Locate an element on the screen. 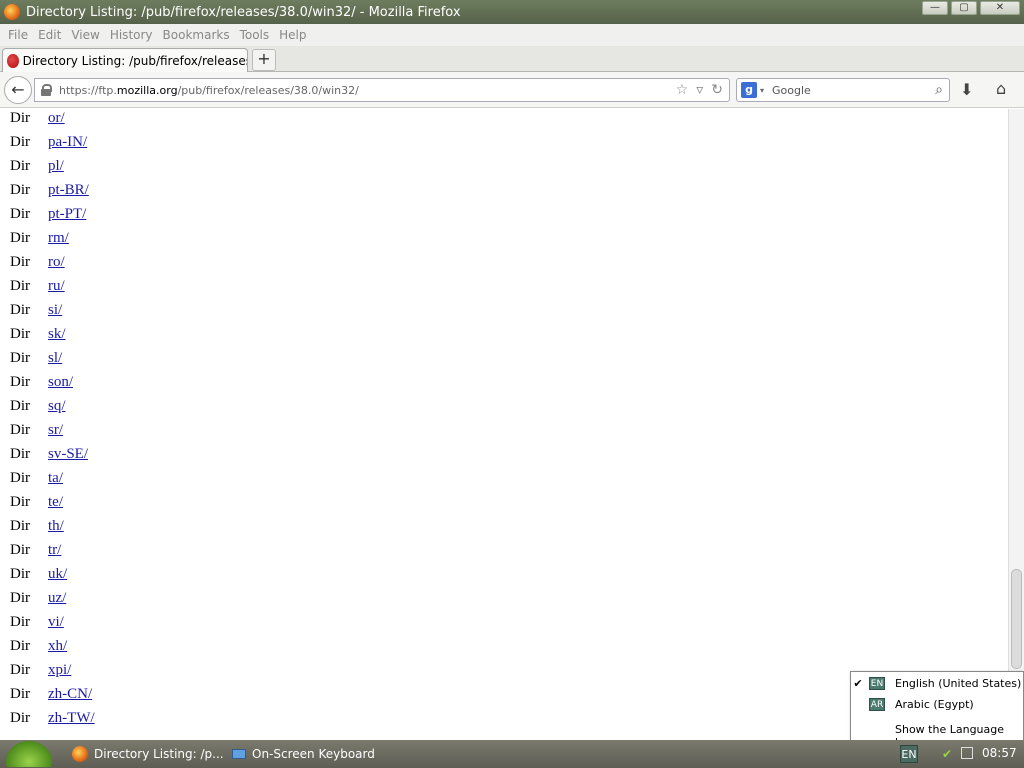 The height and width of the screenshot is (768, 1024). menu-history: History is located at coordinates (131, 35).